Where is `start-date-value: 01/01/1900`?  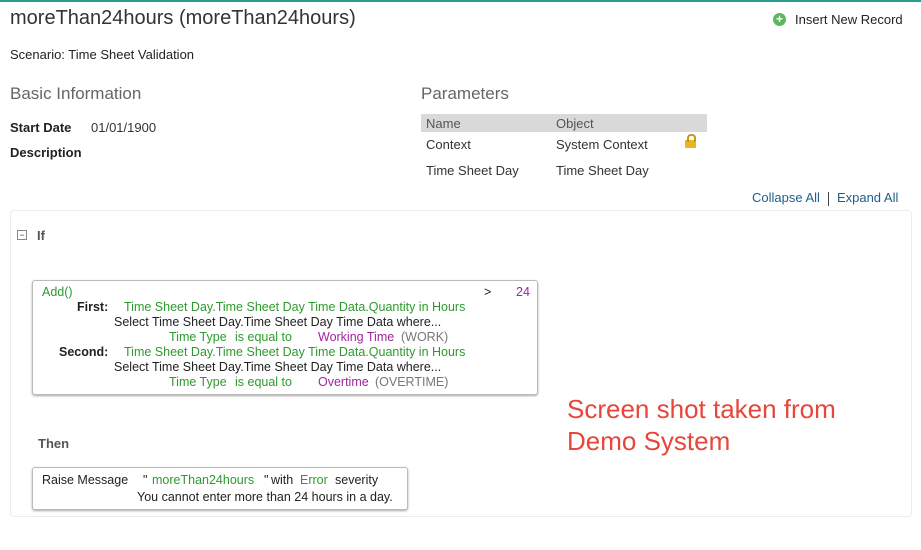 start-date-value: 01/01/1900 is located at coordinates (124, 127).